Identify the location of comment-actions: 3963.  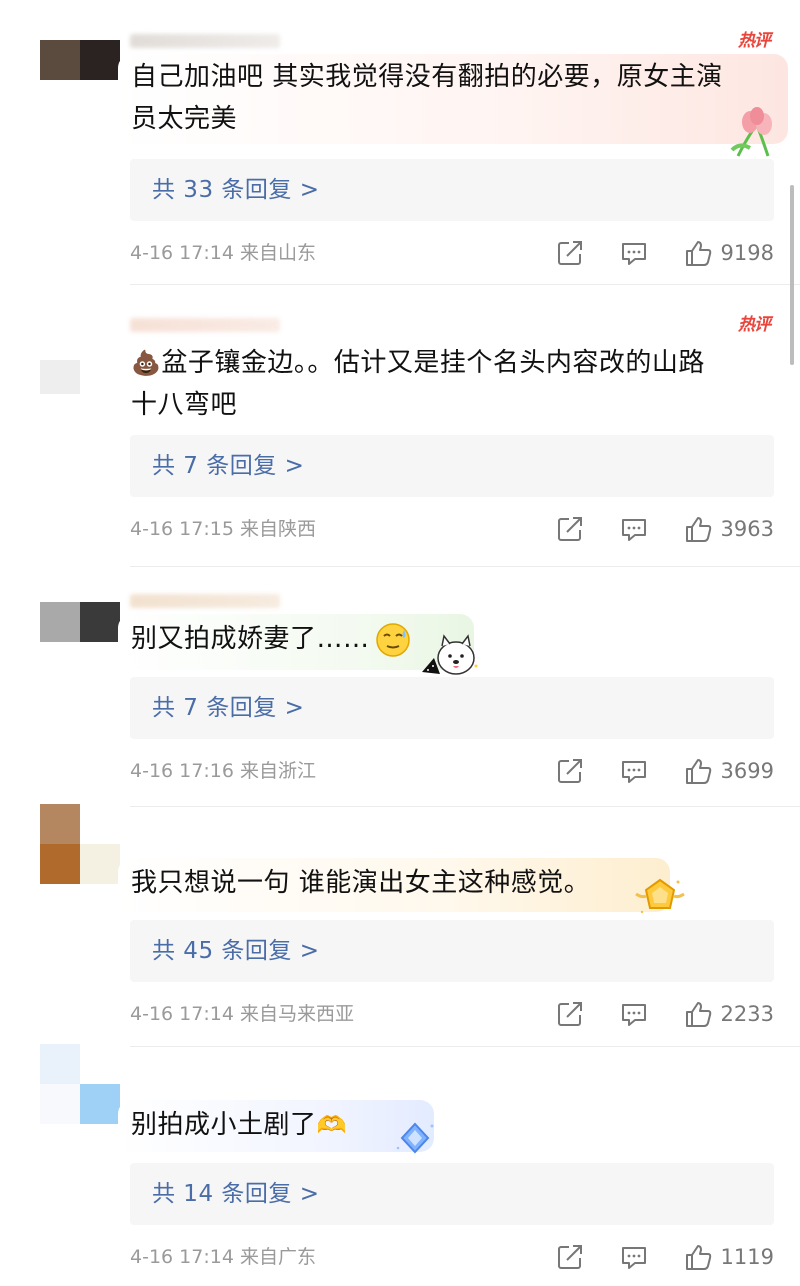
(664, 529).